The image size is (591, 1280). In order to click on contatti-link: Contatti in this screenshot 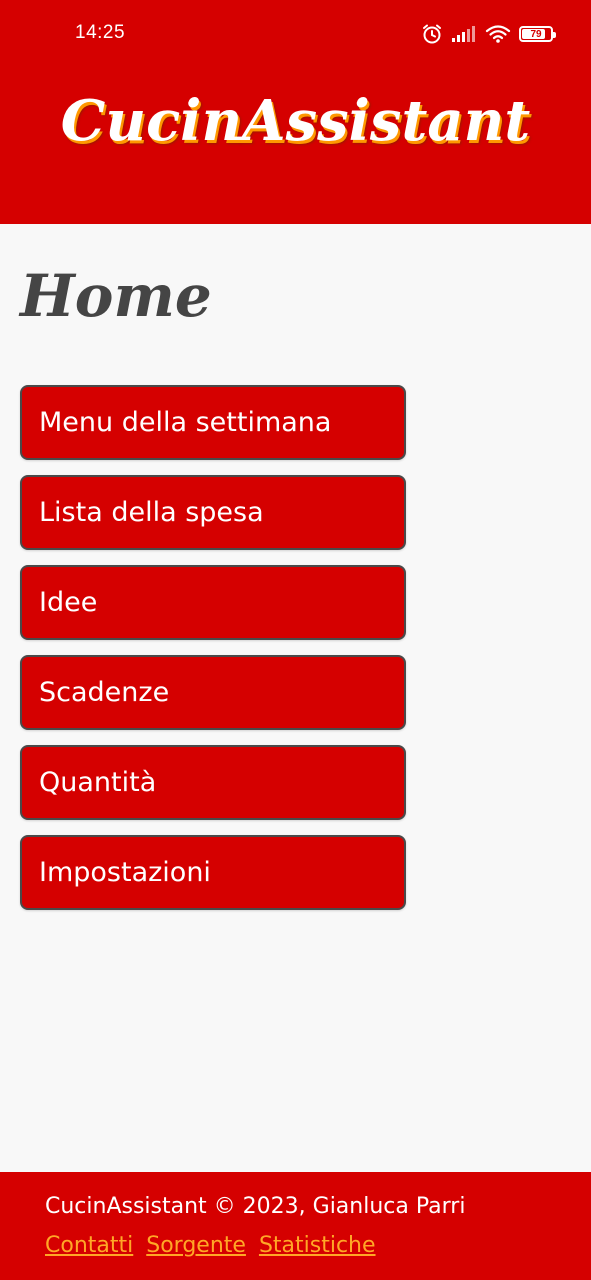, I will do `click(89, 1245)`.